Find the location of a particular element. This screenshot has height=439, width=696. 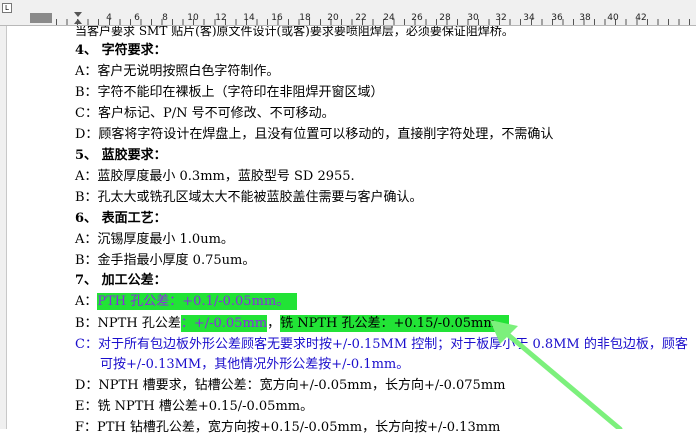

annotation-arrow-icon is located at coordinates (556, 374).